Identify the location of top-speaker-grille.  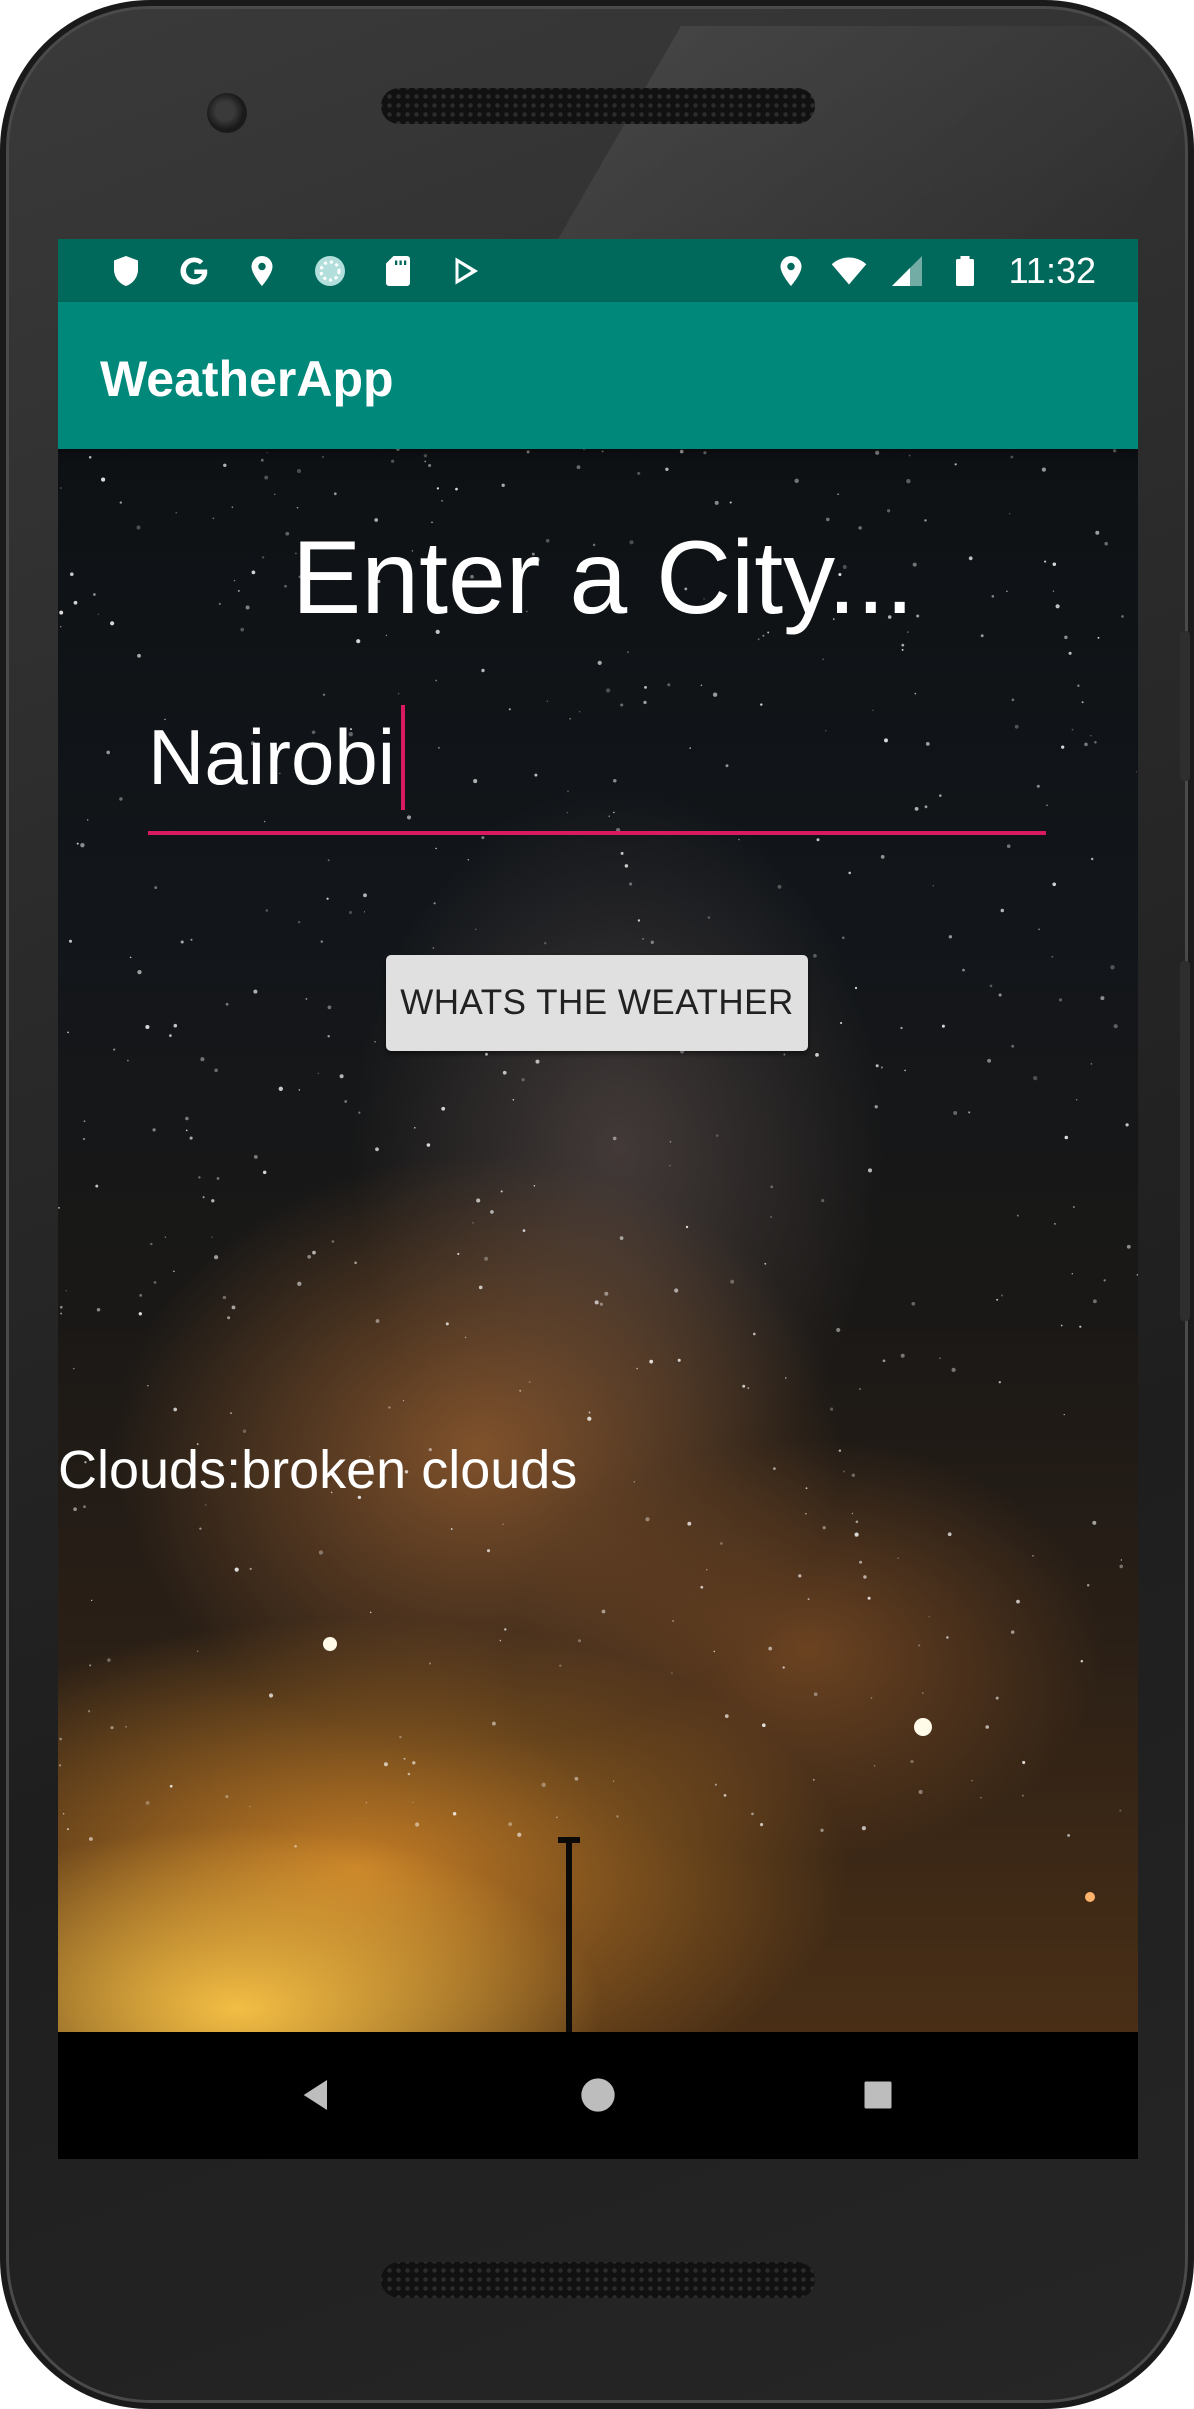
(598, 106).